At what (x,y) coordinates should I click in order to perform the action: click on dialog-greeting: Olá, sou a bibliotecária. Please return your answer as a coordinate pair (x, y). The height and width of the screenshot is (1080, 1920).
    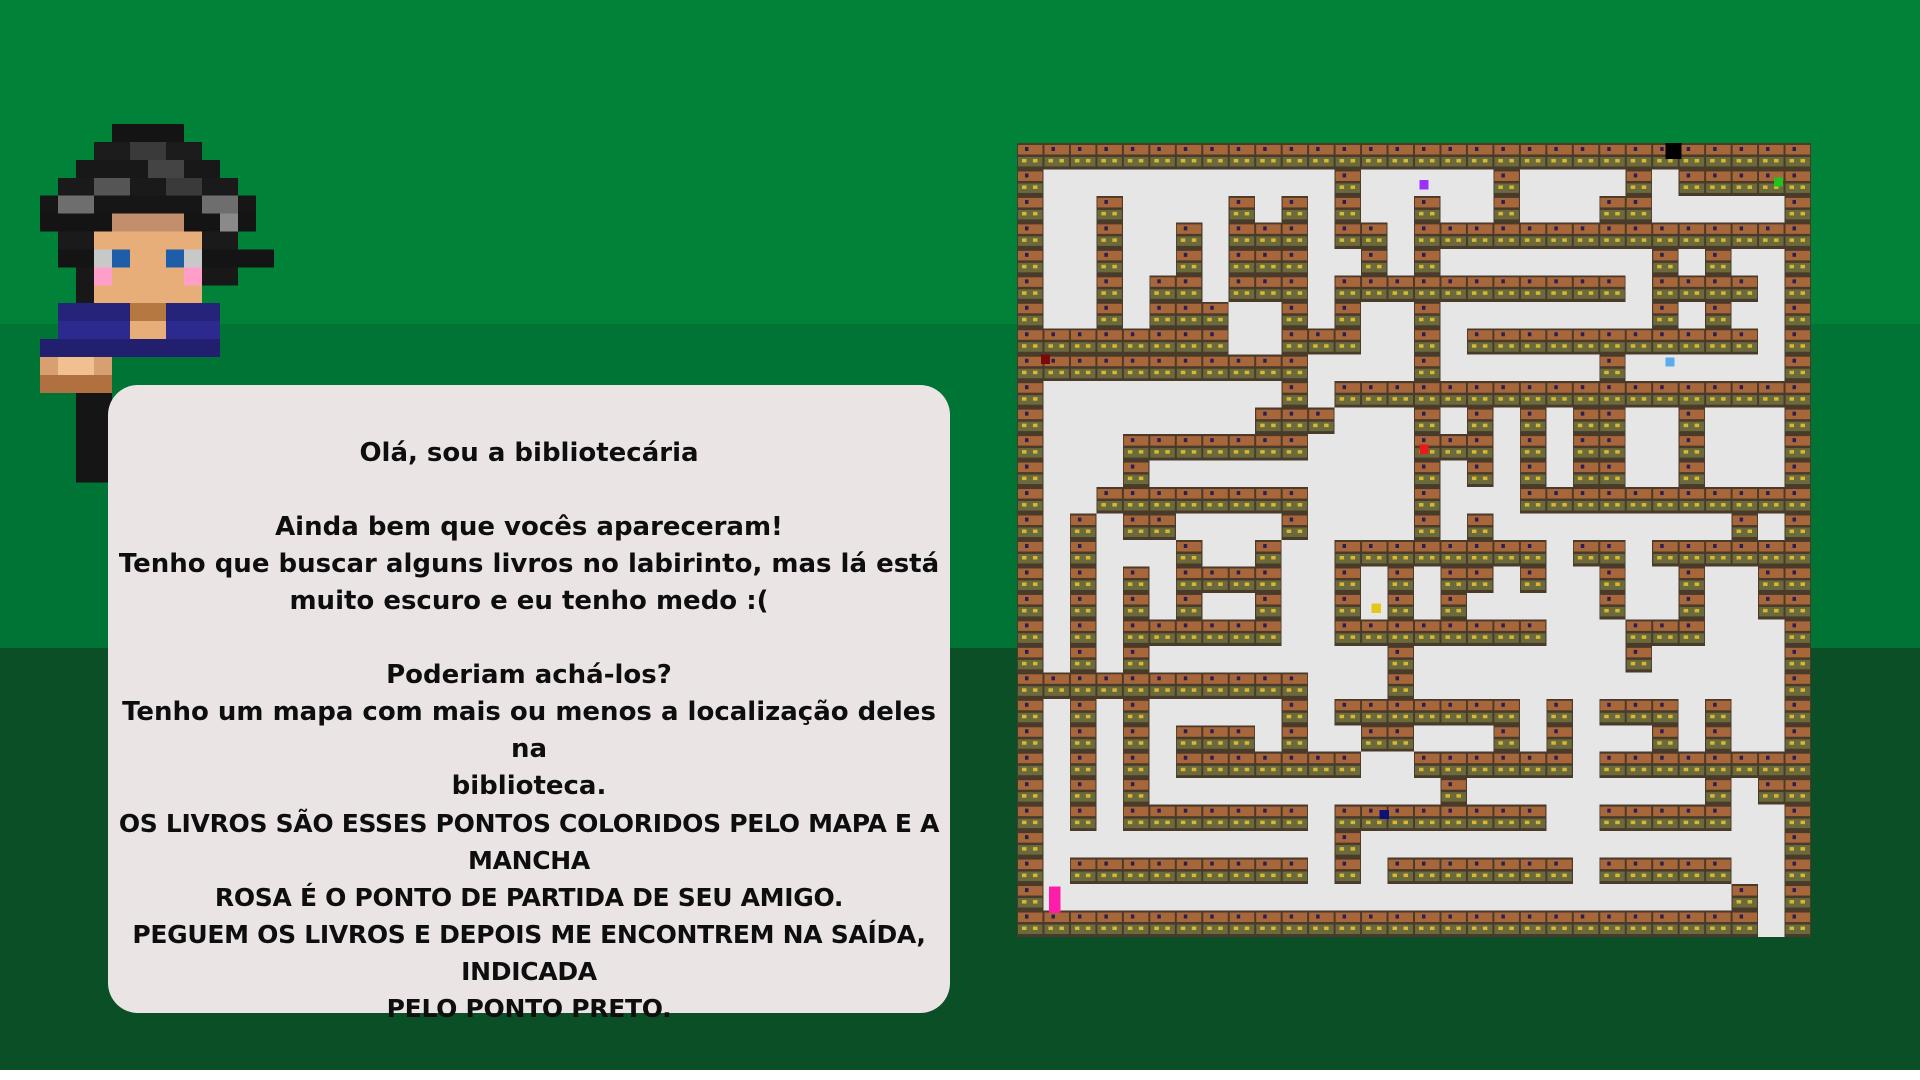
    Looking at the image, I should click on (529, 453).